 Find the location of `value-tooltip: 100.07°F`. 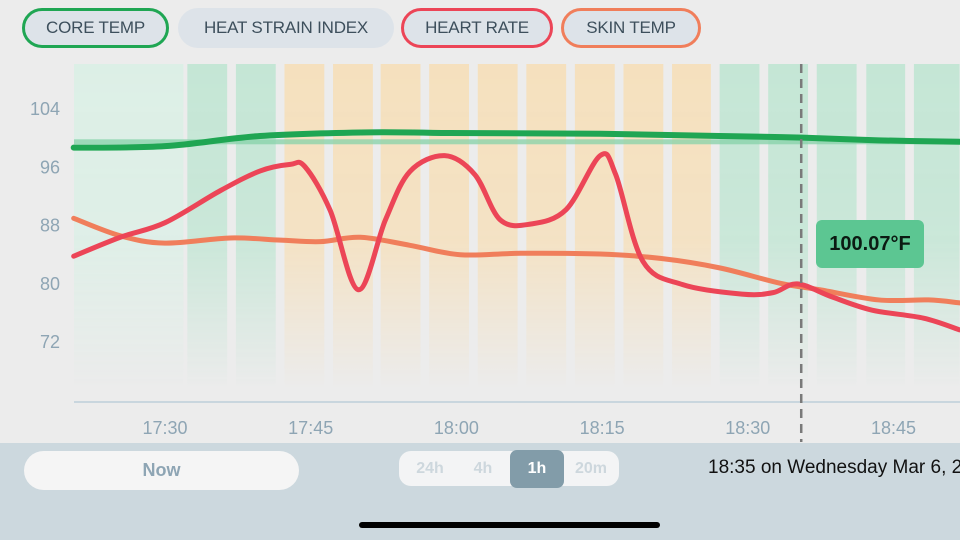

value-tooltip: 100.07°F is located at coordinates (870, 244).